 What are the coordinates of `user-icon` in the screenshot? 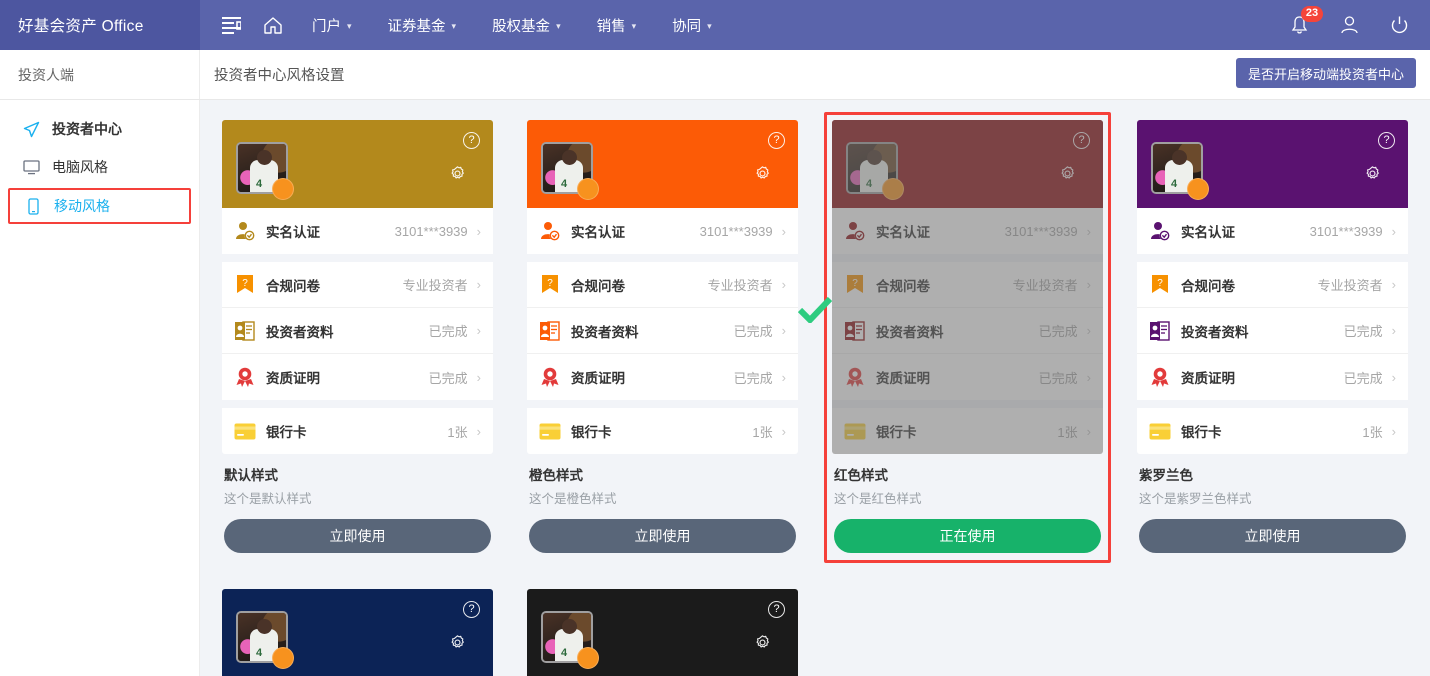 It's located at (1349, 25).